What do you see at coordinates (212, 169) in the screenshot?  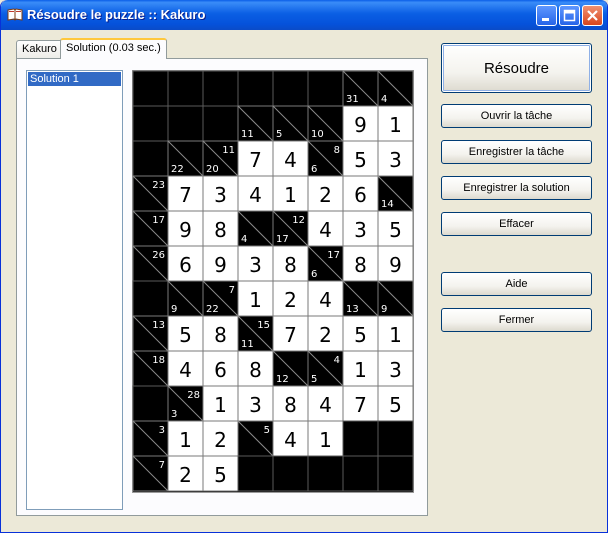 I see `clue-down: 20` at bounding box center [212, 169].